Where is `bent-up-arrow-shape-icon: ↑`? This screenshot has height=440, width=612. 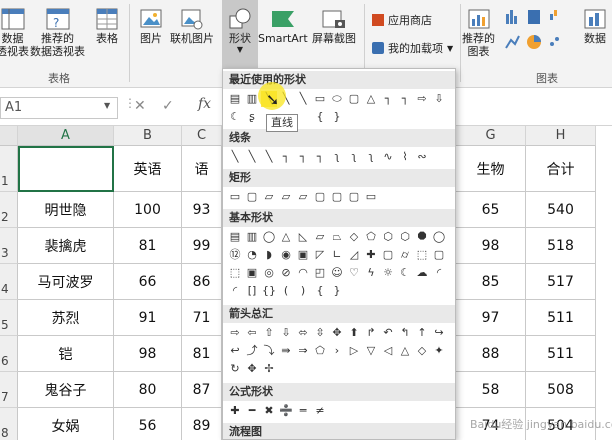 bent-up-arrow-shape-icon: ↑ is located at coordinates (422, 333).